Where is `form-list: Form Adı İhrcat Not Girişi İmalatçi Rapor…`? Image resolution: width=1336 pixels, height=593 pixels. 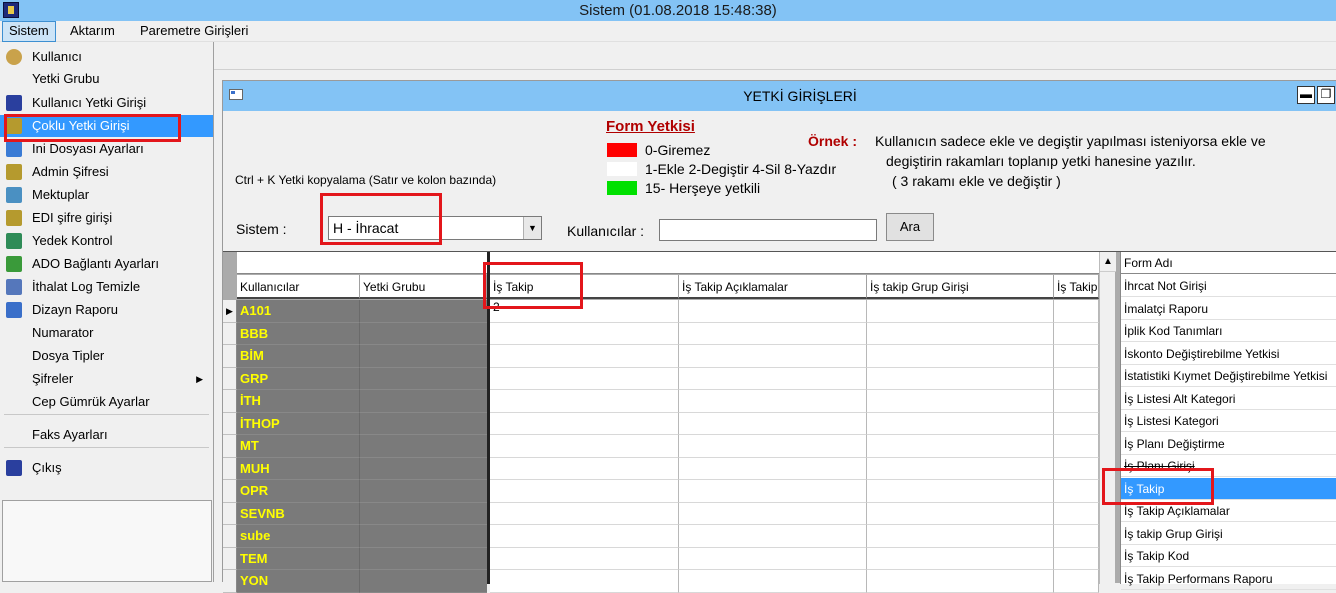 form-list: Form Adı İhrcat Not Girişi İmalatçi Rapor… is located at coordinates (1228, 421).